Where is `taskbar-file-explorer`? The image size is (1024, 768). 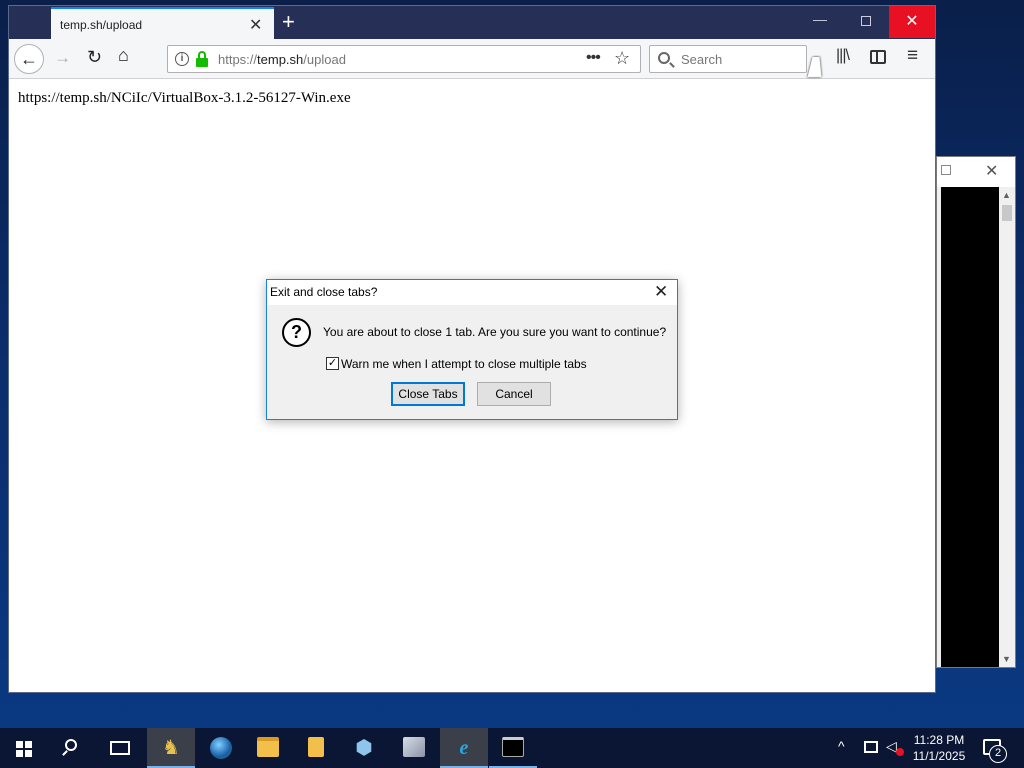
taskbar-file-explorer is located at coordinates (268, 748).